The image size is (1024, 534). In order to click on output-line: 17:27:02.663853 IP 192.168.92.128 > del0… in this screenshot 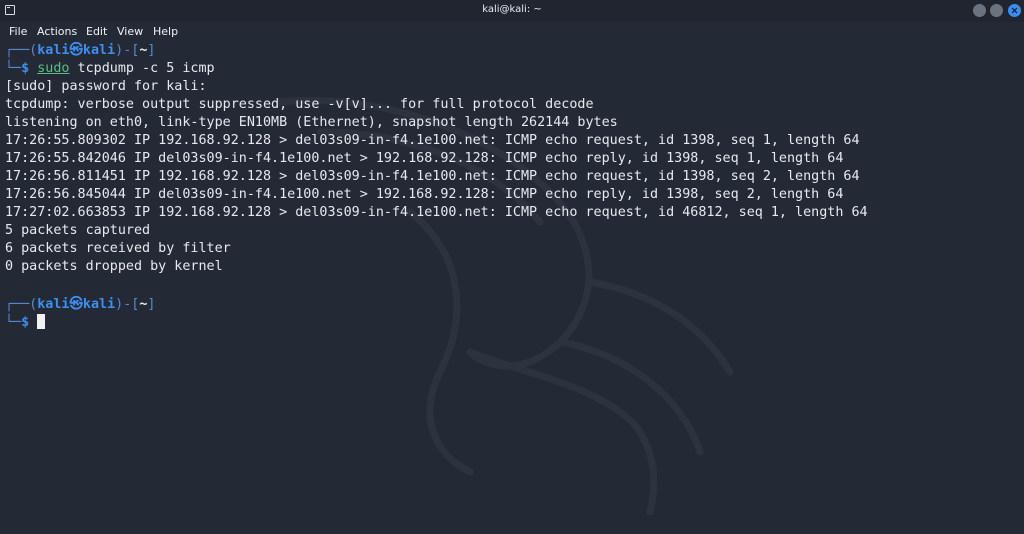, I will do `click(436, 212)`.